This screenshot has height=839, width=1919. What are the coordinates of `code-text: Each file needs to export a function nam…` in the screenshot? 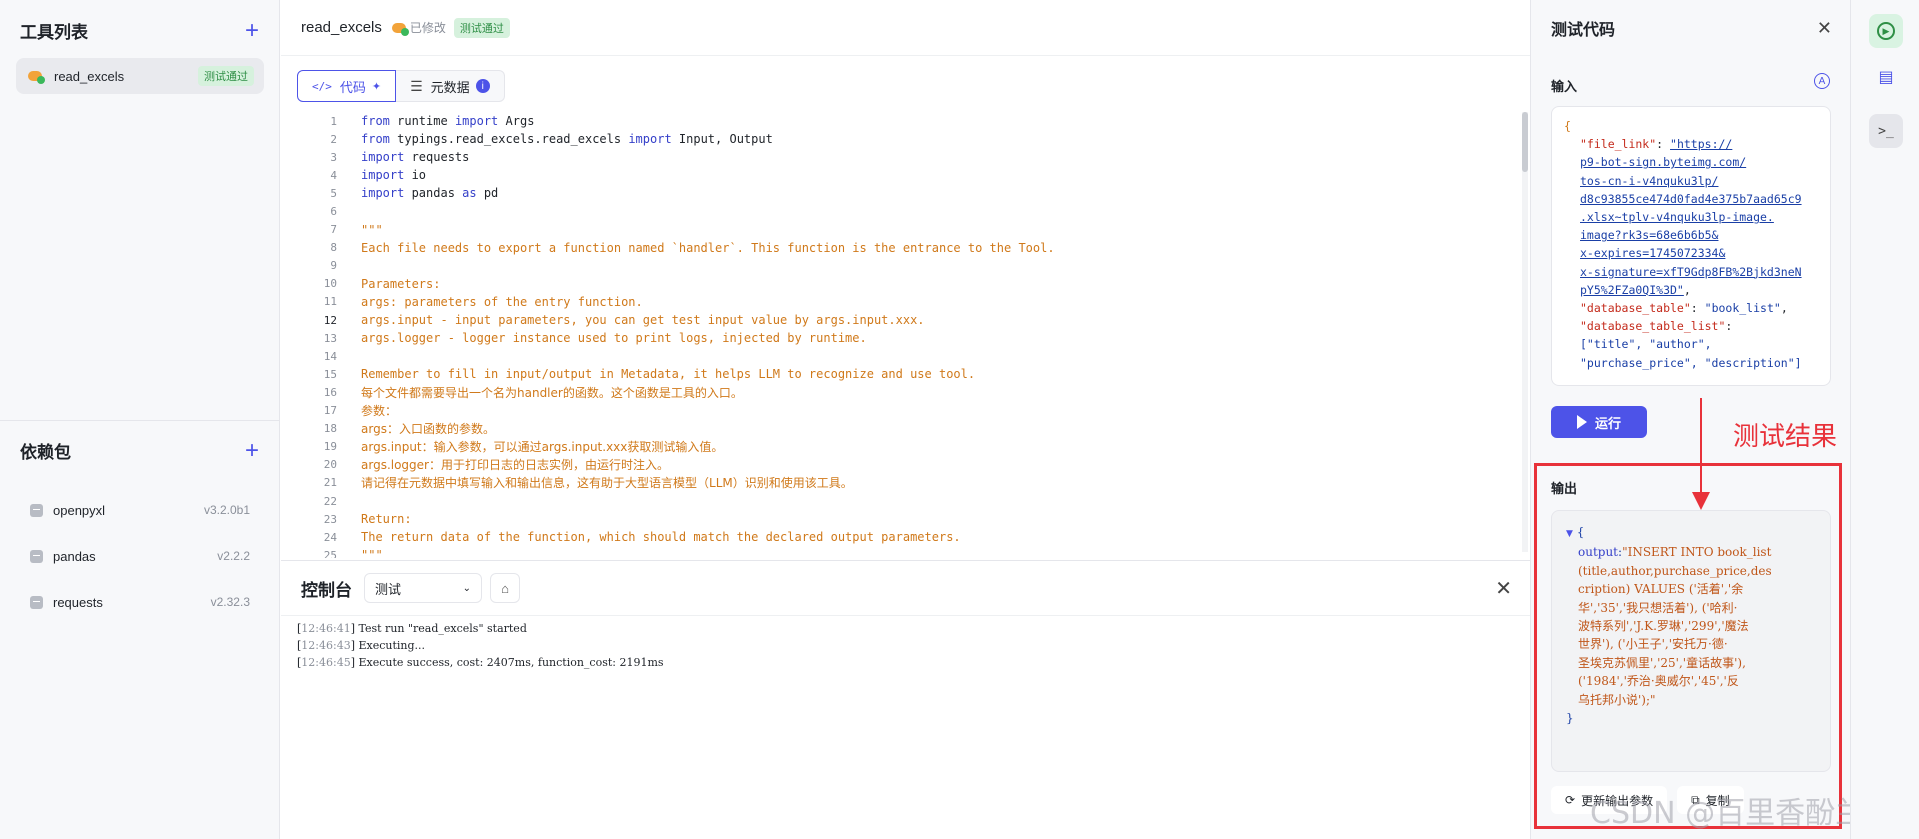 It's located at (708, 247).